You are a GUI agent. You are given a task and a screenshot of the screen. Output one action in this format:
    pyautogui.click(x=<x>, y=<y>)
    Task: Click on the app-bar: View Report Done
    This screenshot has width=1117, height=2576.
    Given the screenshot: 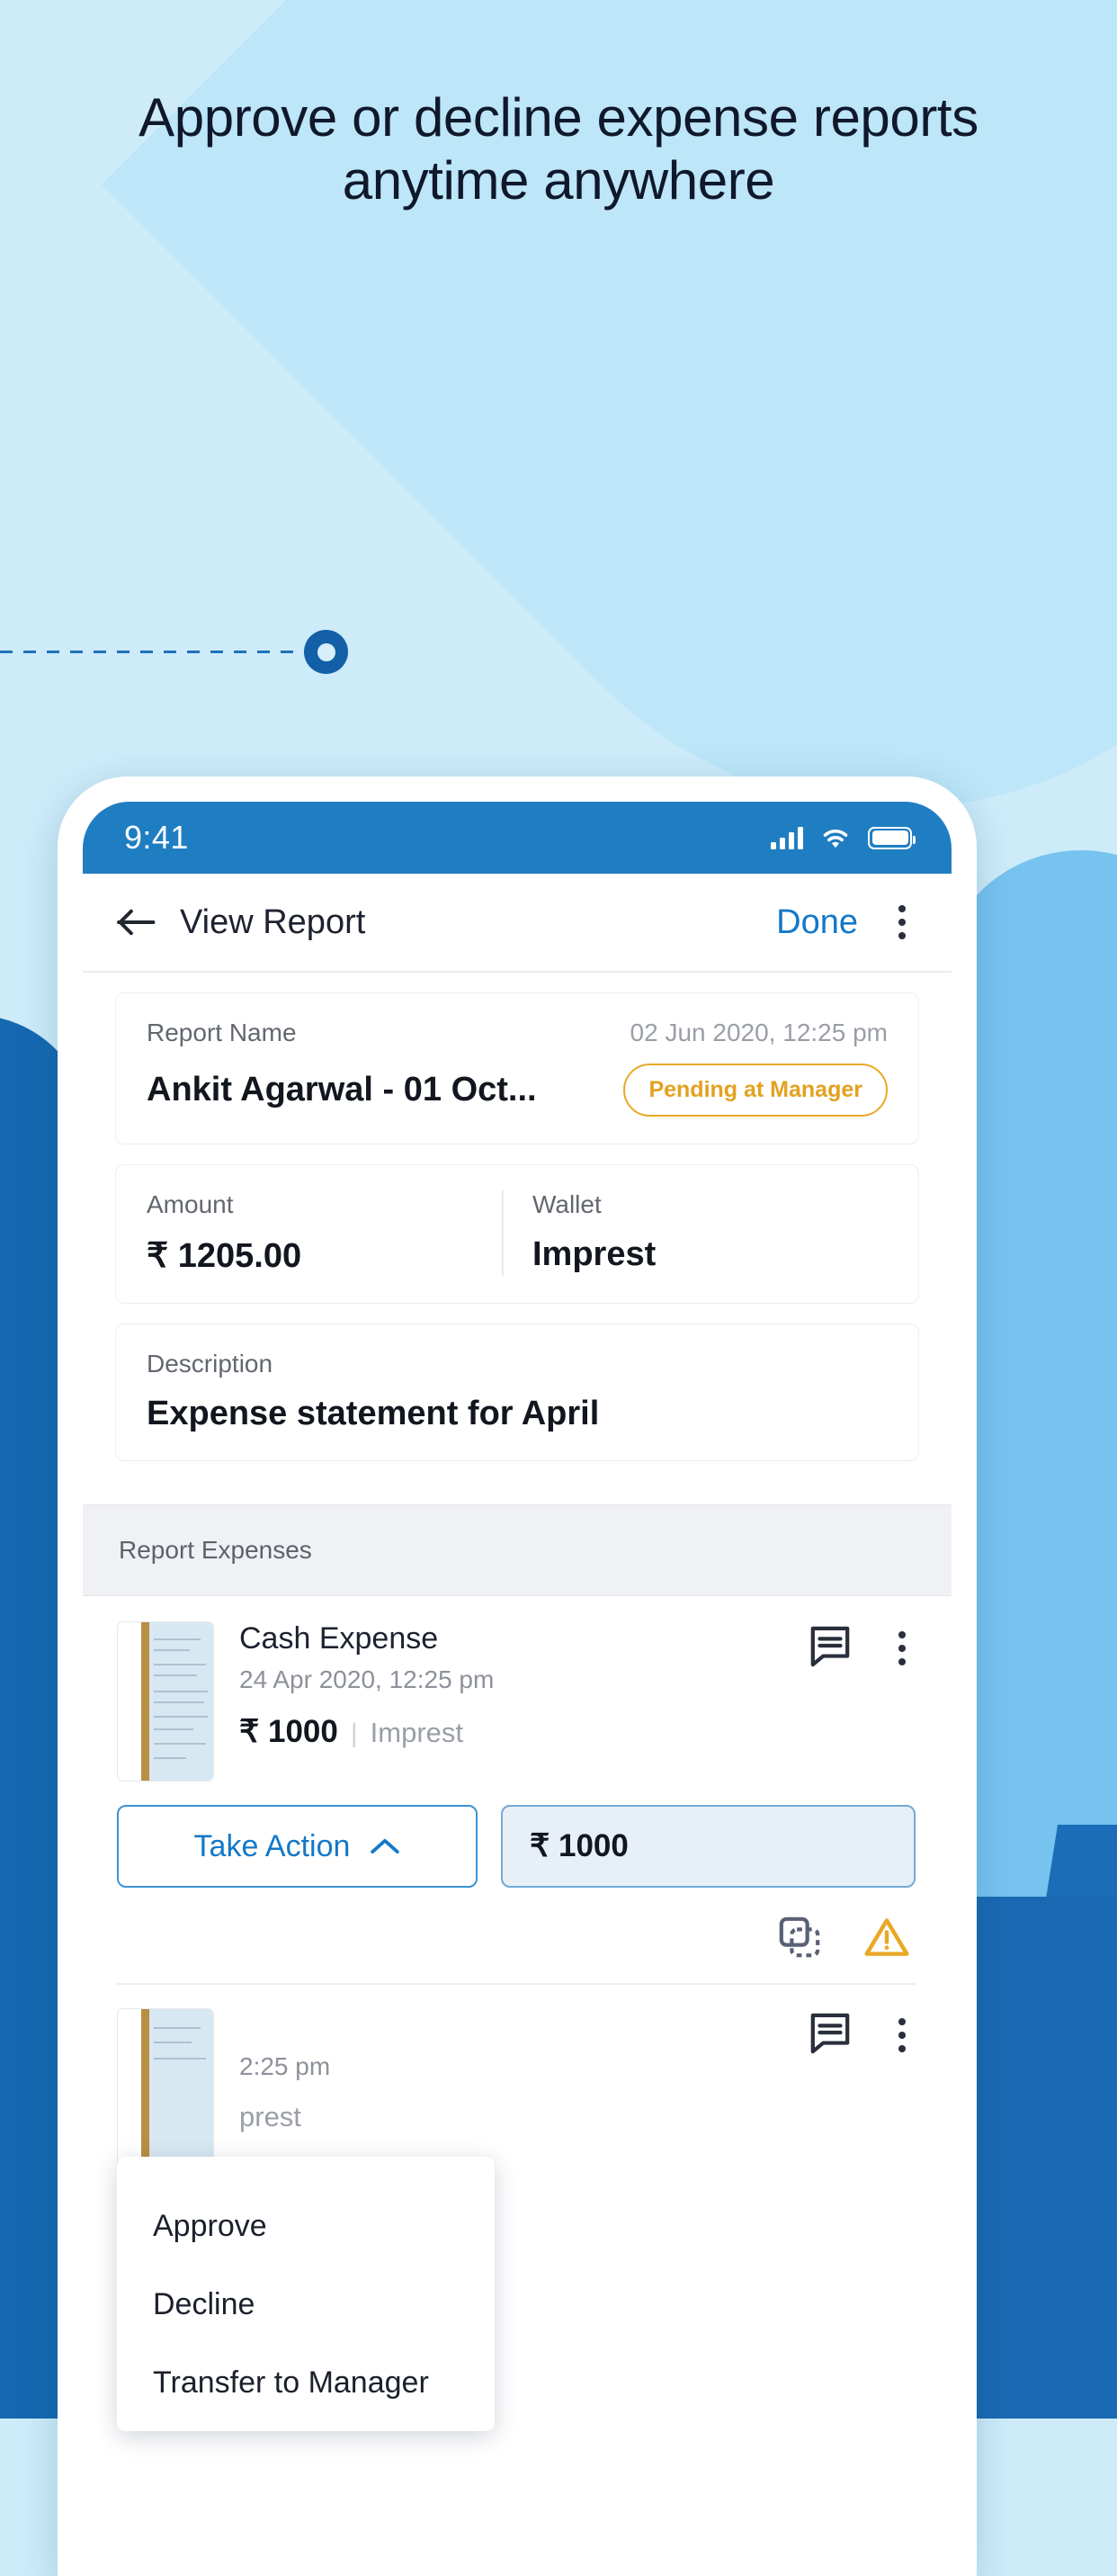 What is the action you would take?
    pyautogui.click(x=517, y=924)
    